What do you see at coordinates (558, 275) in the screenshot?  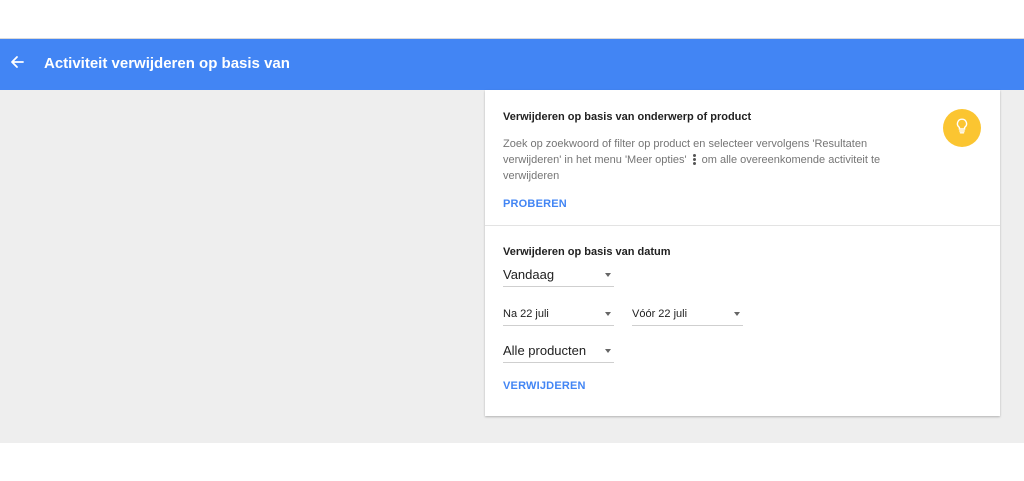 I see `date-range-select: Vandaag` at bounding box center [558, 275].